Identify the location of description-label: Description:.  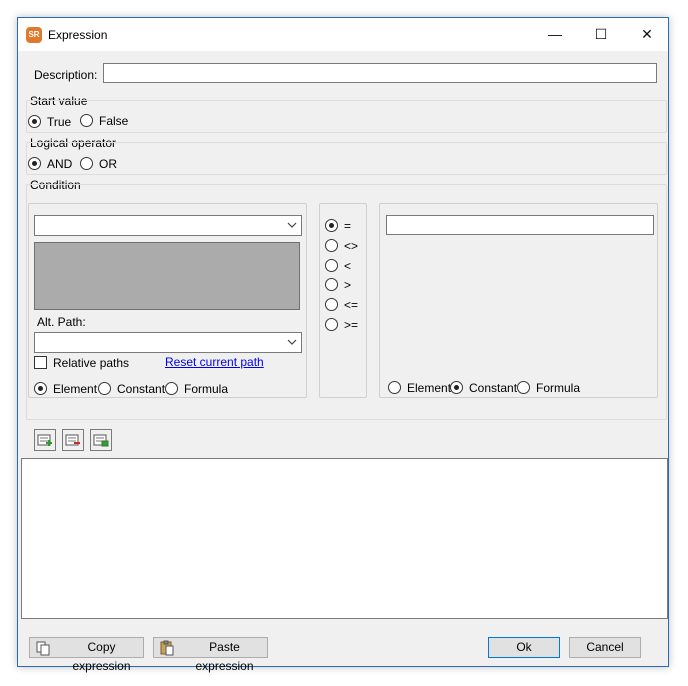
(66, 75).